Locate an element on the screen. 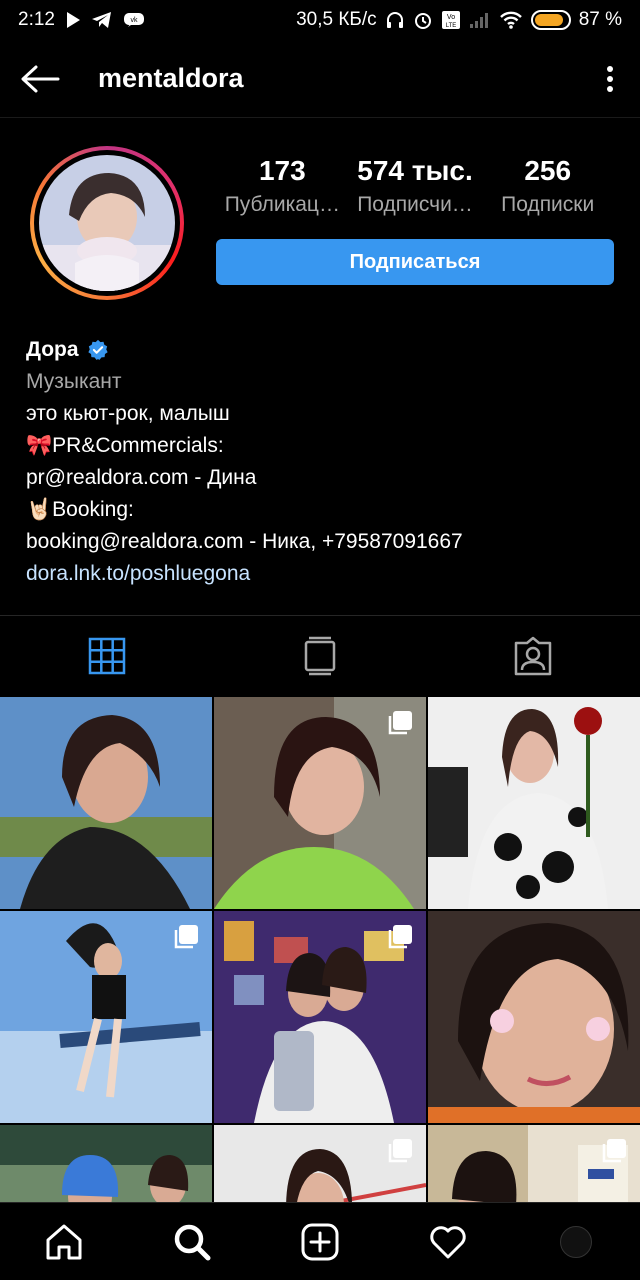 The height and width of the screenshot is (1280, 640). battery-icon is located at coordinates (550, 20).